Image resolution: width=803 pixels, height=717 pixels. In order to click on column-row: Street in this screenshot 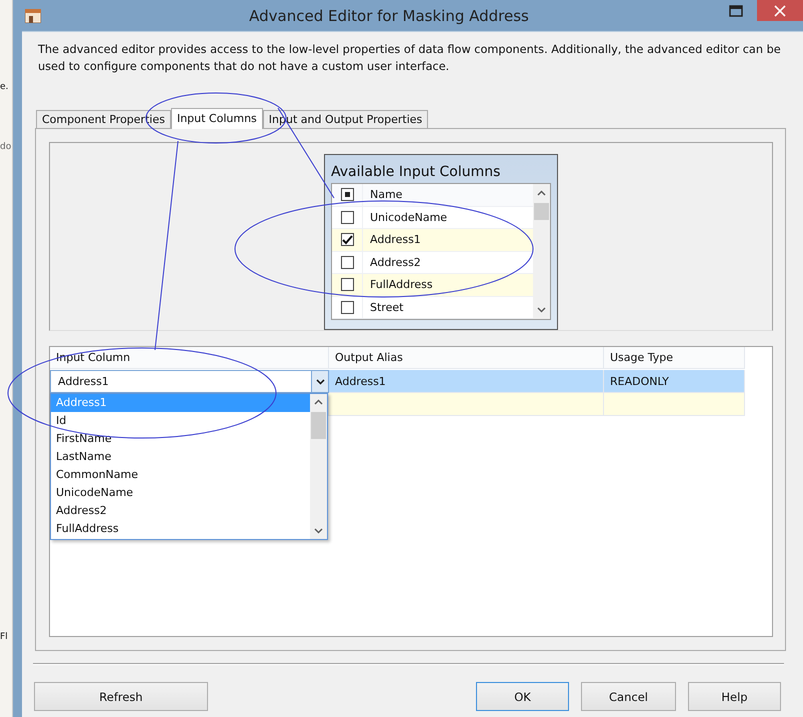, I will do `click(432, 307)`.